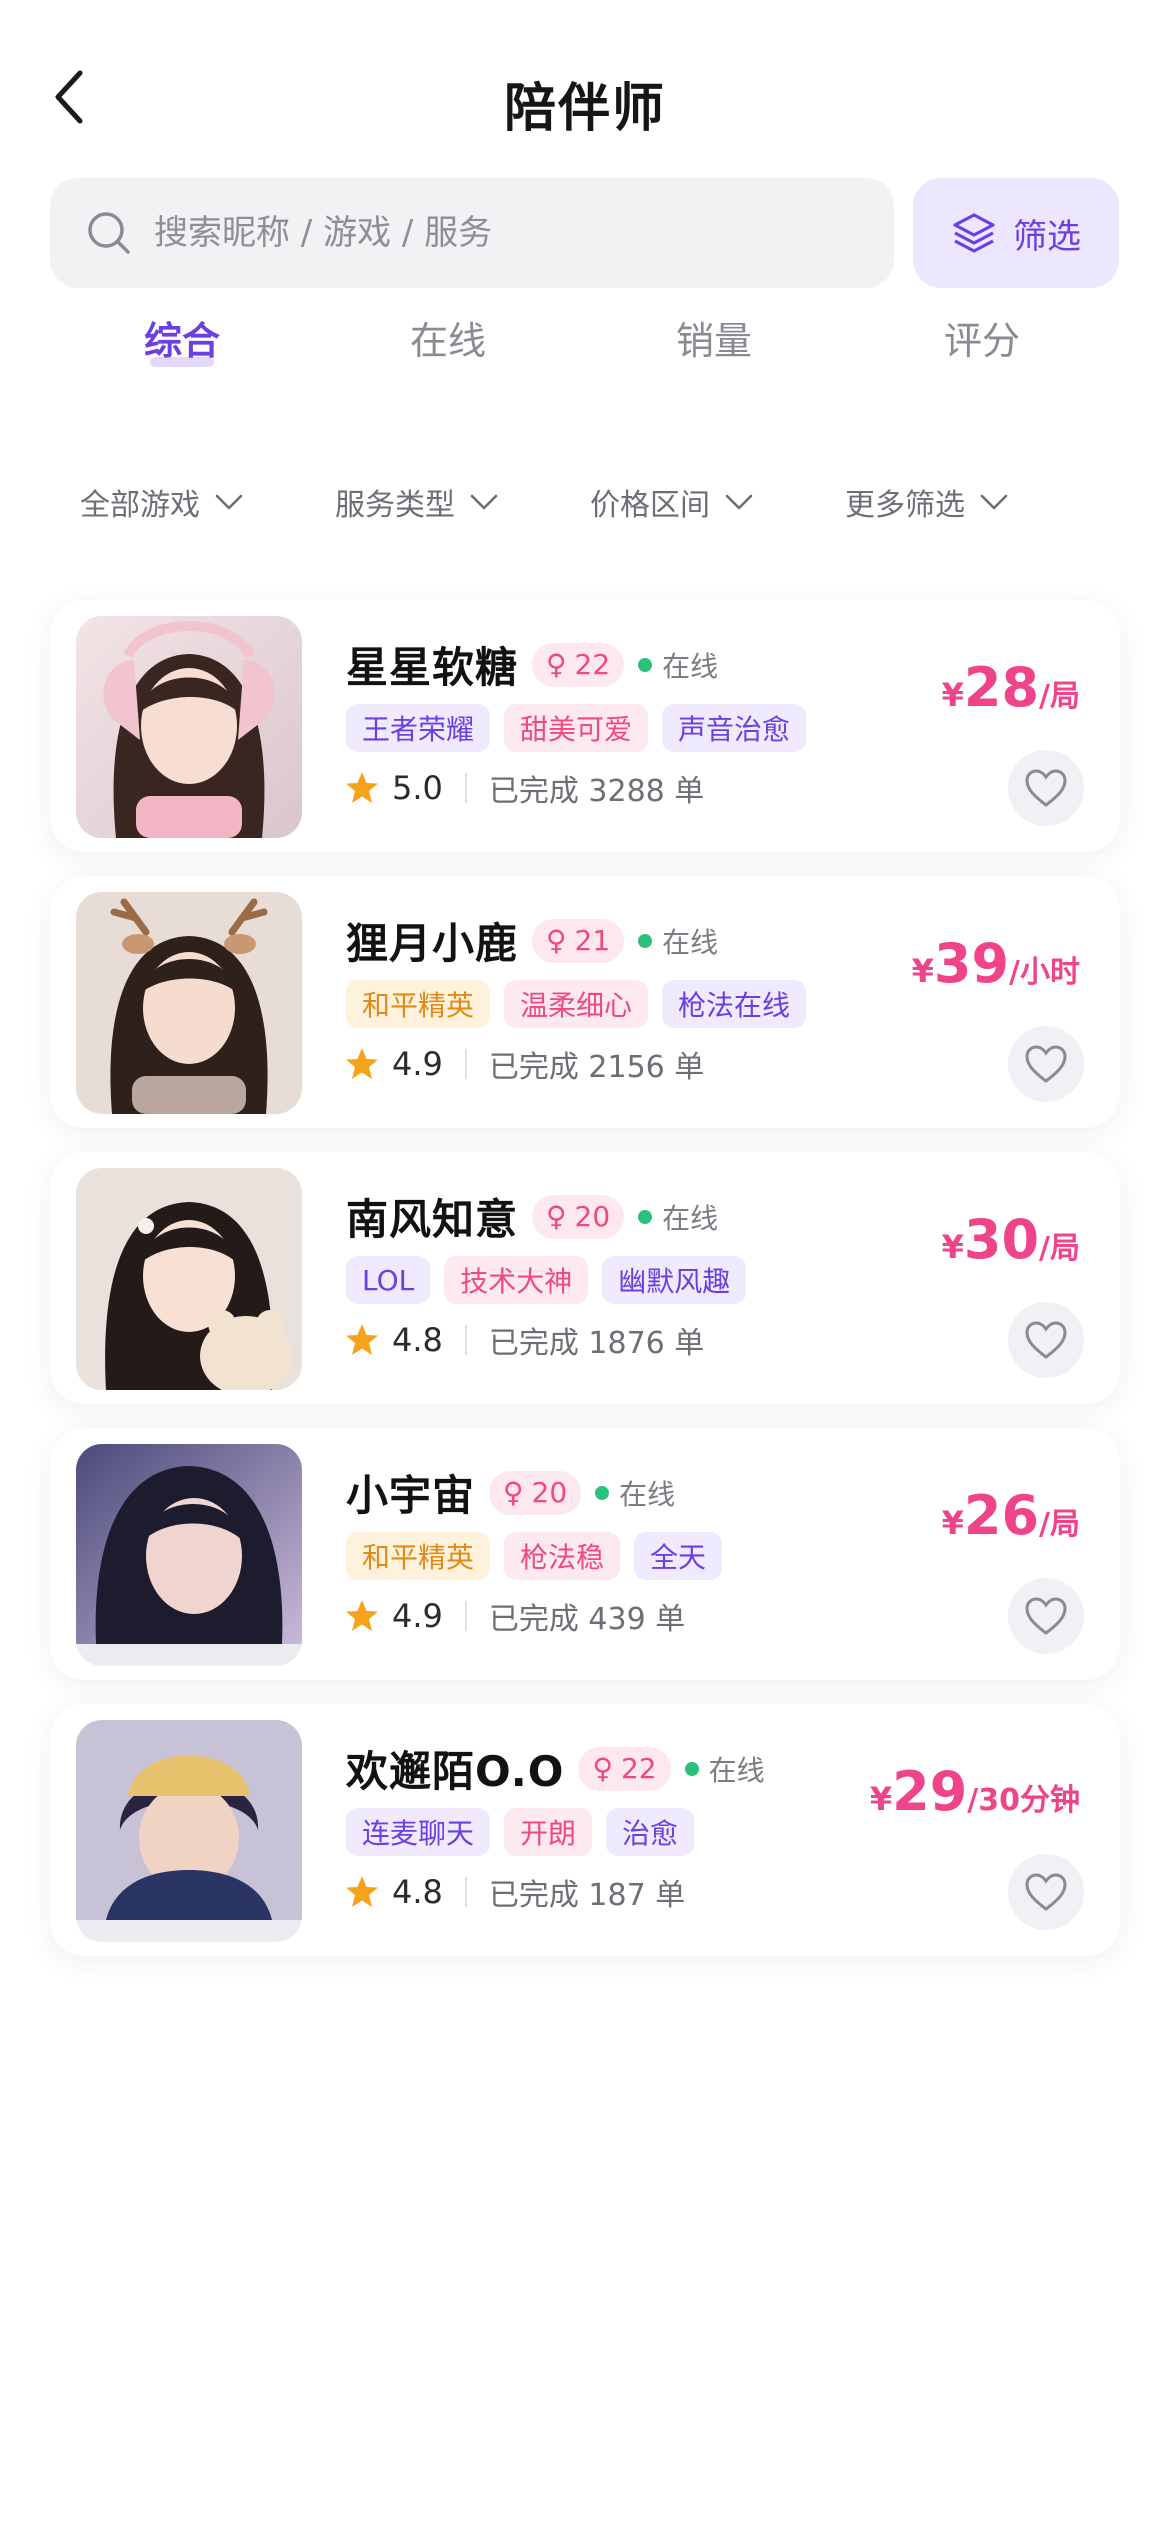 Image resolution: width=1170 pixels, height=2532 pixels. I want to click on tab-online: 在线, so click(448, 337).